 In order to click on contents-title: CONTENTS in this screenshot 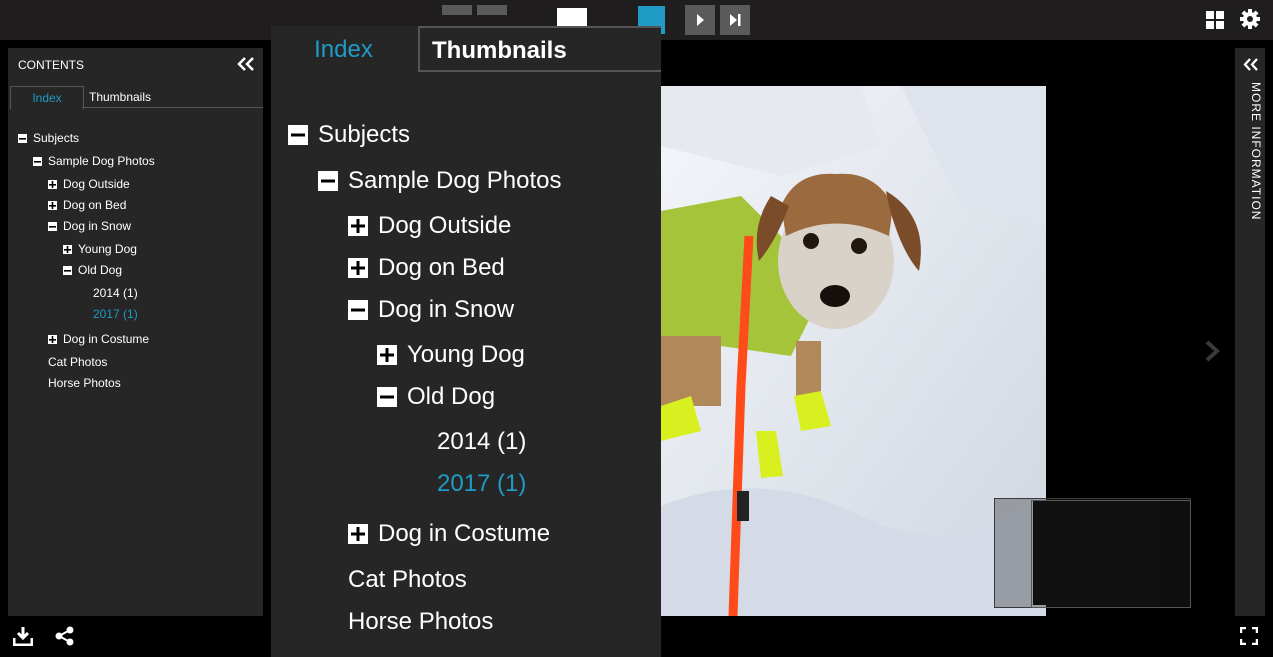, I will do `click(51, 65)`.